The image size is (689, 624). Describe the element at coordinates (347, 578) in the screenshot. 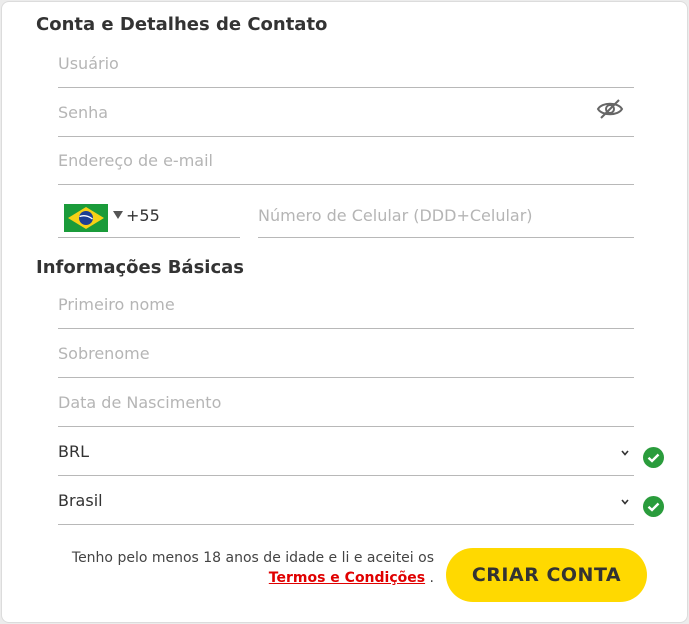

I see `terms-link: Termos e Condições` at that location.